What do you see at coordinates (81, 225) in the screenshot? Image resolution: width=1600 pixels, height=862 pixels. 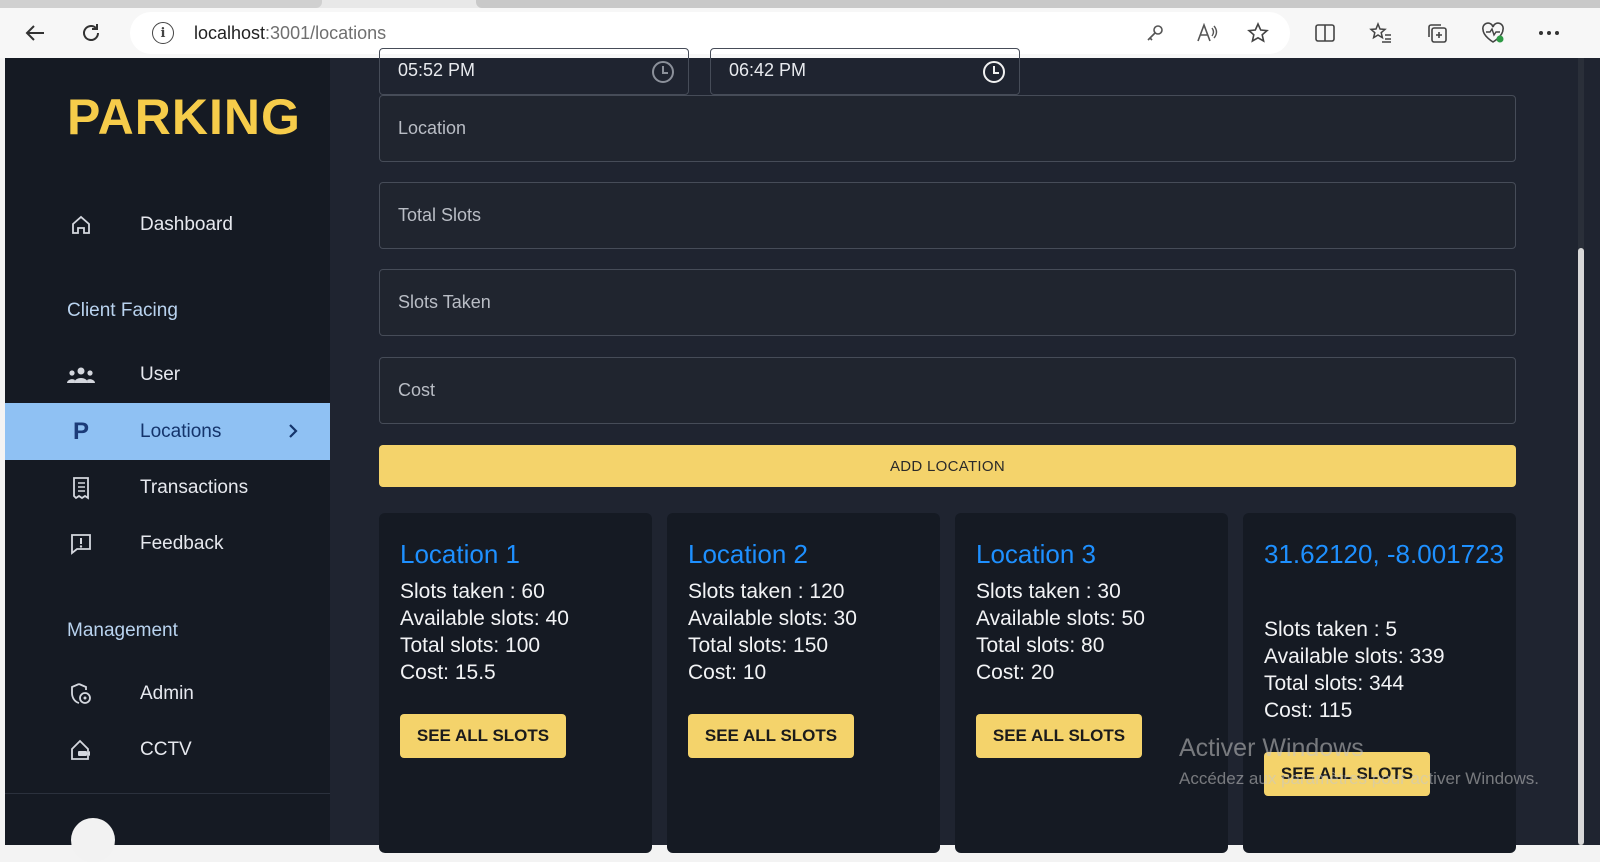 I see `home-icon` at bounding box center [81, 225].